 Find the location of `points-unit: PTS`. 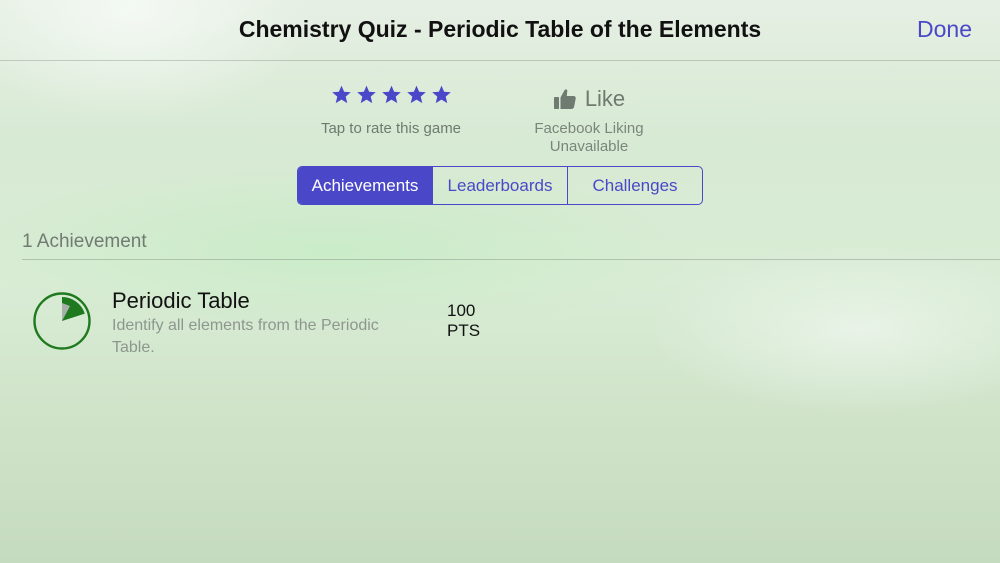

points-unit: PTS is located at coordinates (464, 330).